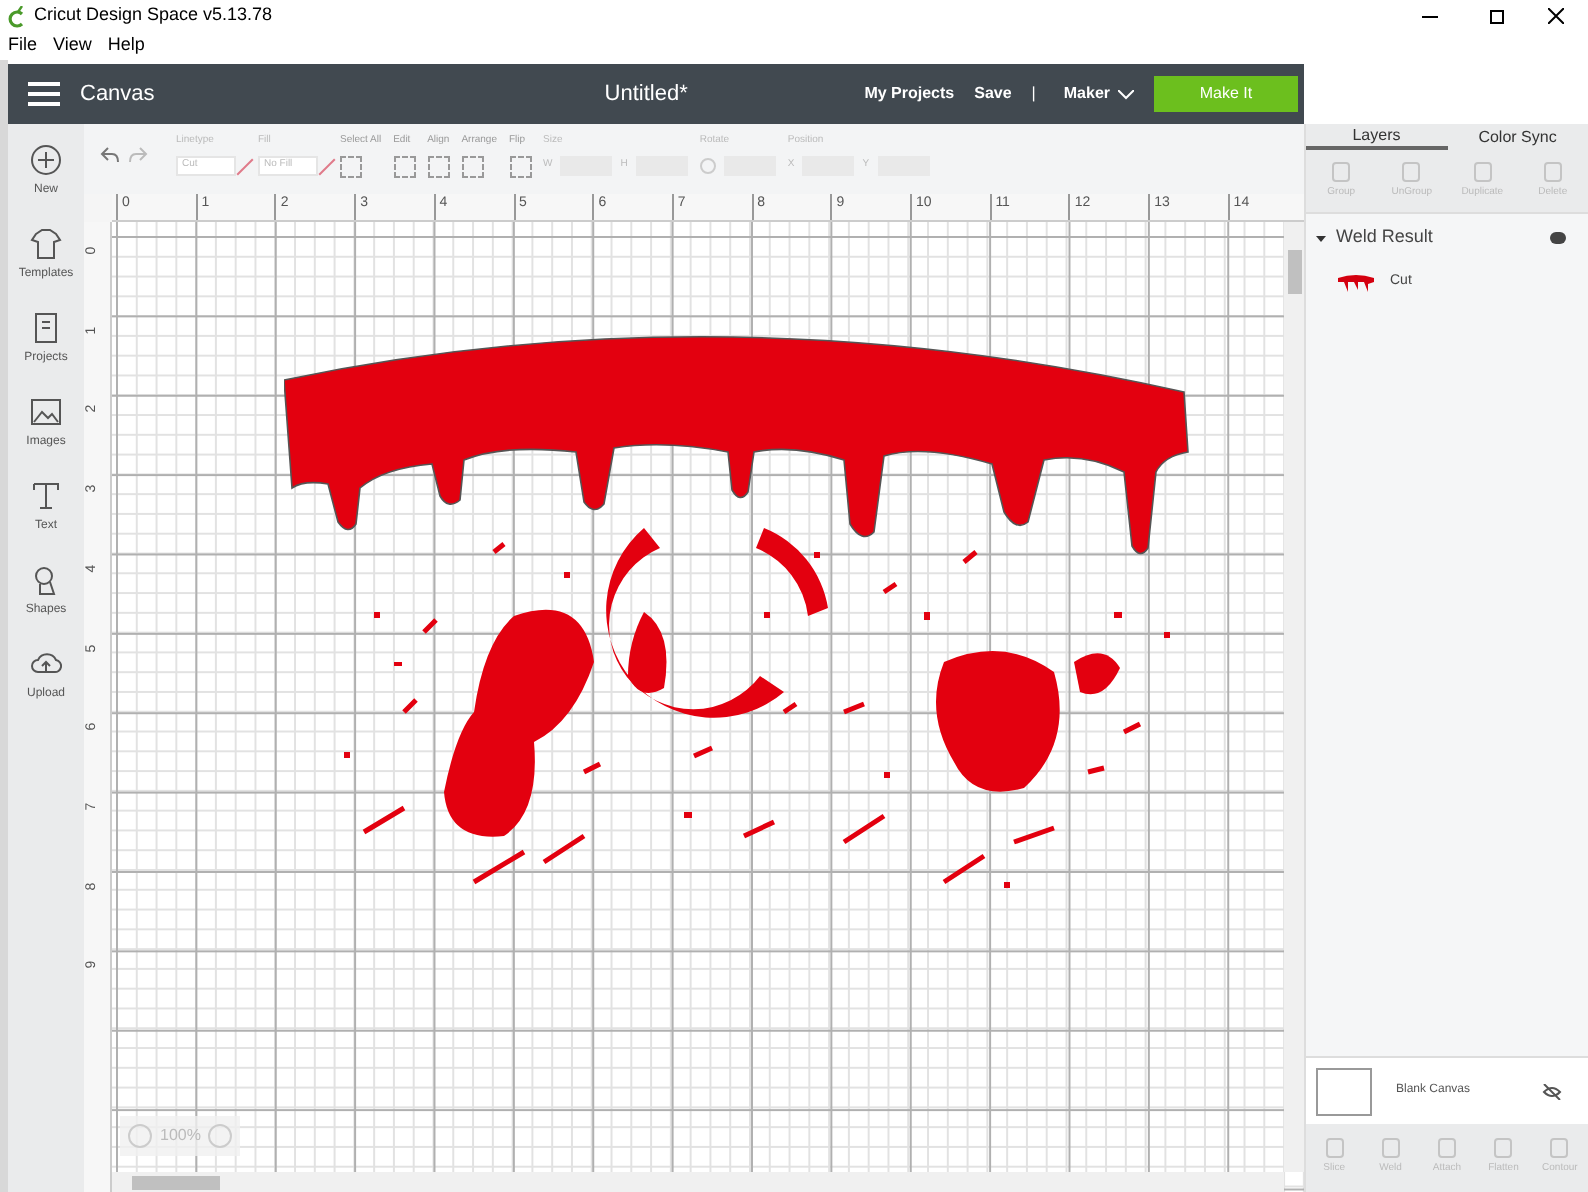 The image size is (1588, 1192). I want to click on panel-tab: Color Sync, so click(1517, 137).